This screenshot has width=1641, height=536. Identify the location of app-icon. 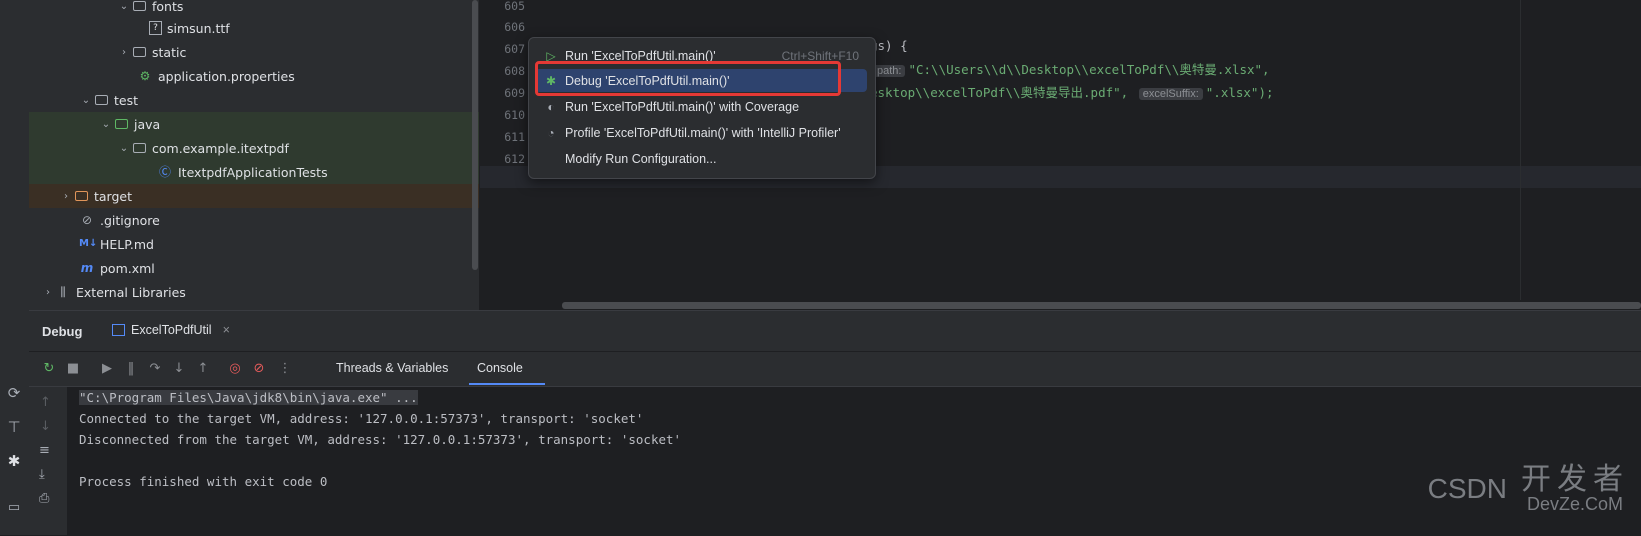
(118, 330).